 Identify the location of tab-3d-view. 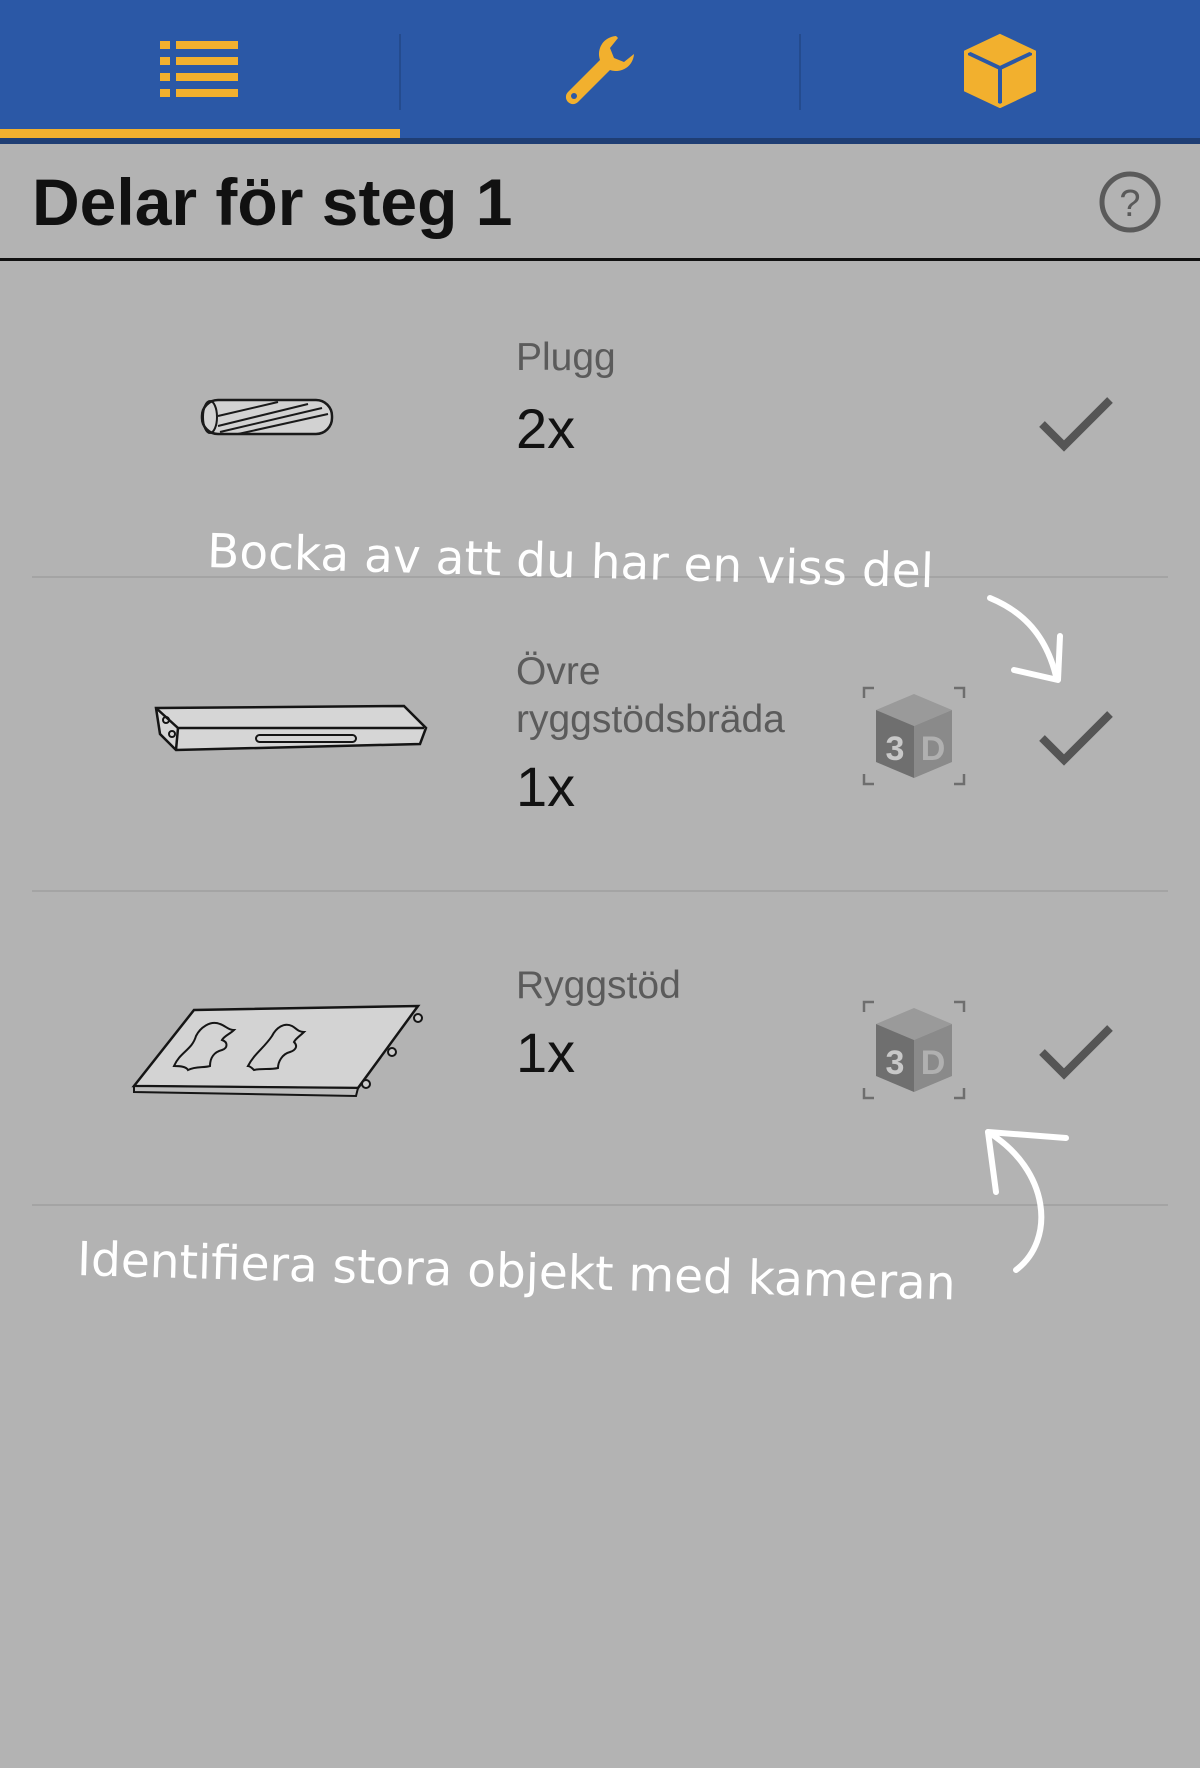
(1000, 70).